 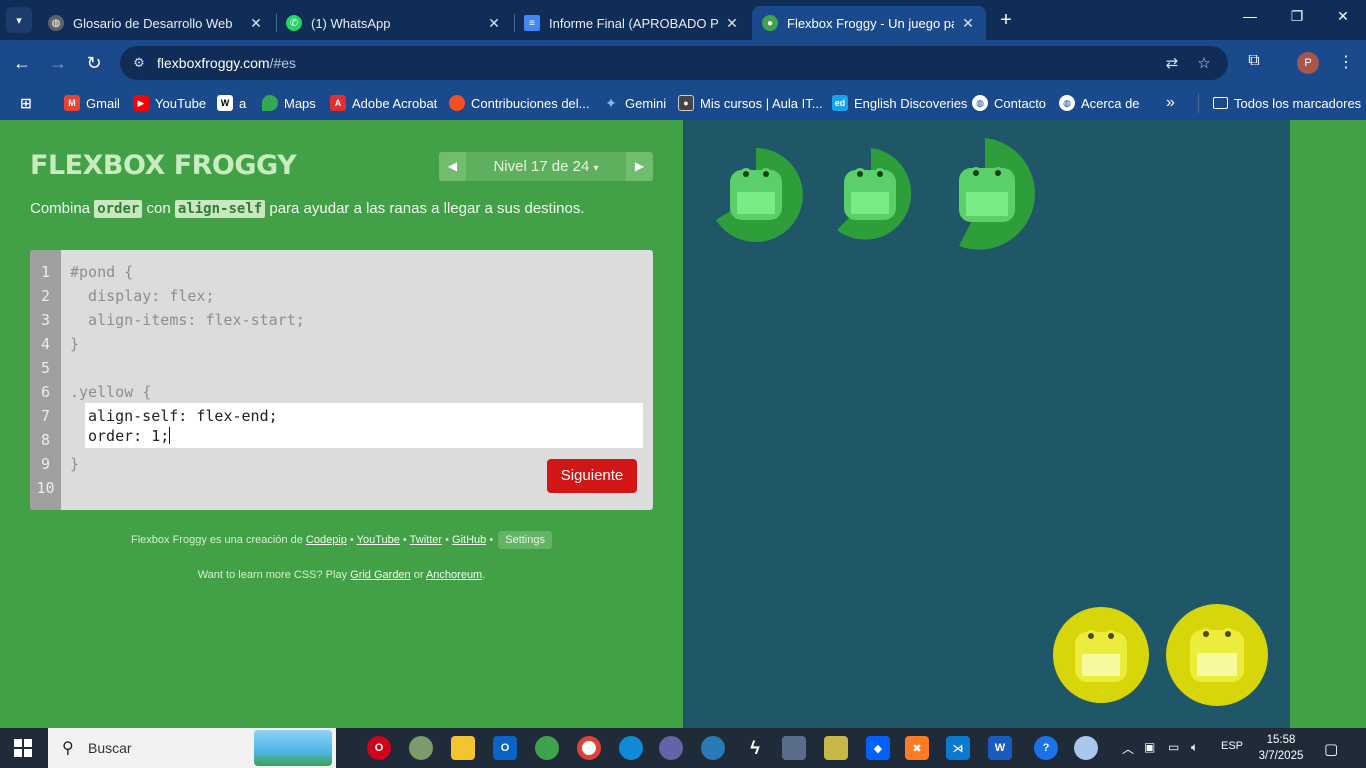 I want to click on bookmark-adobe-acrobat: A Adobe Acrobat, so click(x=383, y=103).